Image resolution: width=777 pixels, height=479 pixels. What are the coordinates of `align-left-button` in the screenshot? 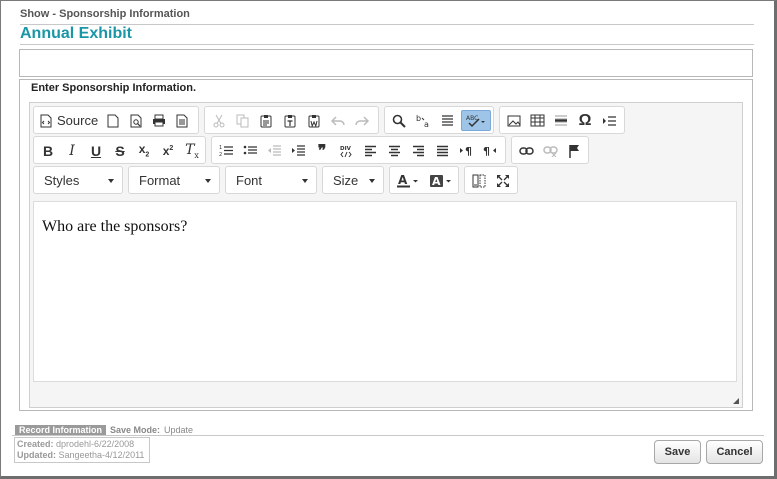 It's located at (370, 150).